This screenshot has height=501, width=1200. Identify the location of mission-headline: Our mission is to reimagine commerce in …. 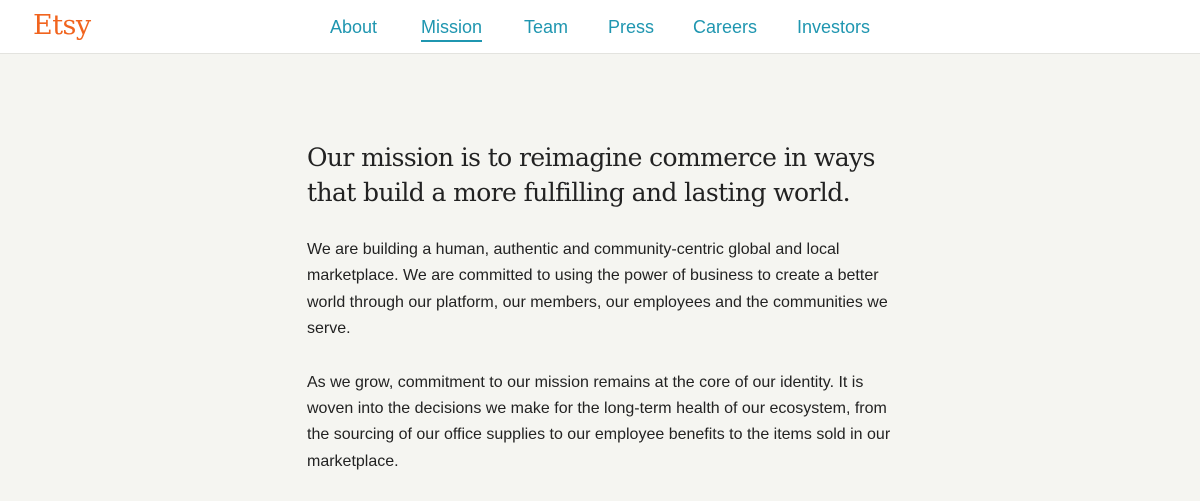
(591, 175).